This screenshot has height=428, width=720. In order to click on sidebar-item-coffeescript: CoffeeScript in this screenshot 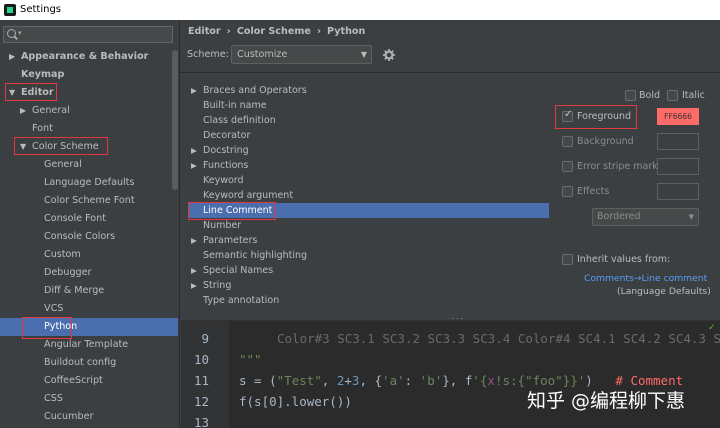, I will do `click(73, 381)`.